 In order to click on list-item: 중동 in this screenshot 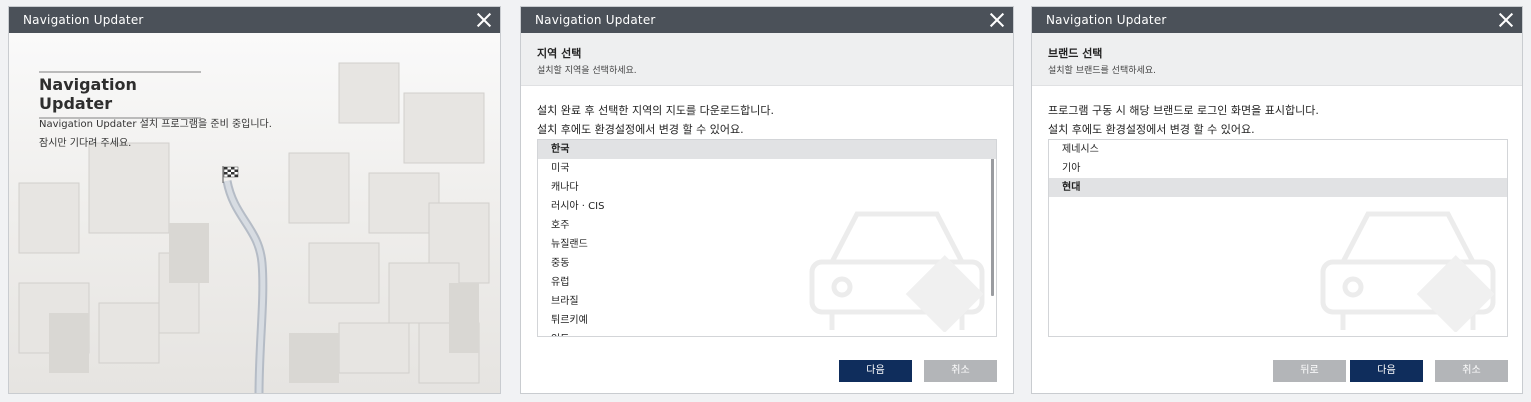, I will do `click(767, 263)`.